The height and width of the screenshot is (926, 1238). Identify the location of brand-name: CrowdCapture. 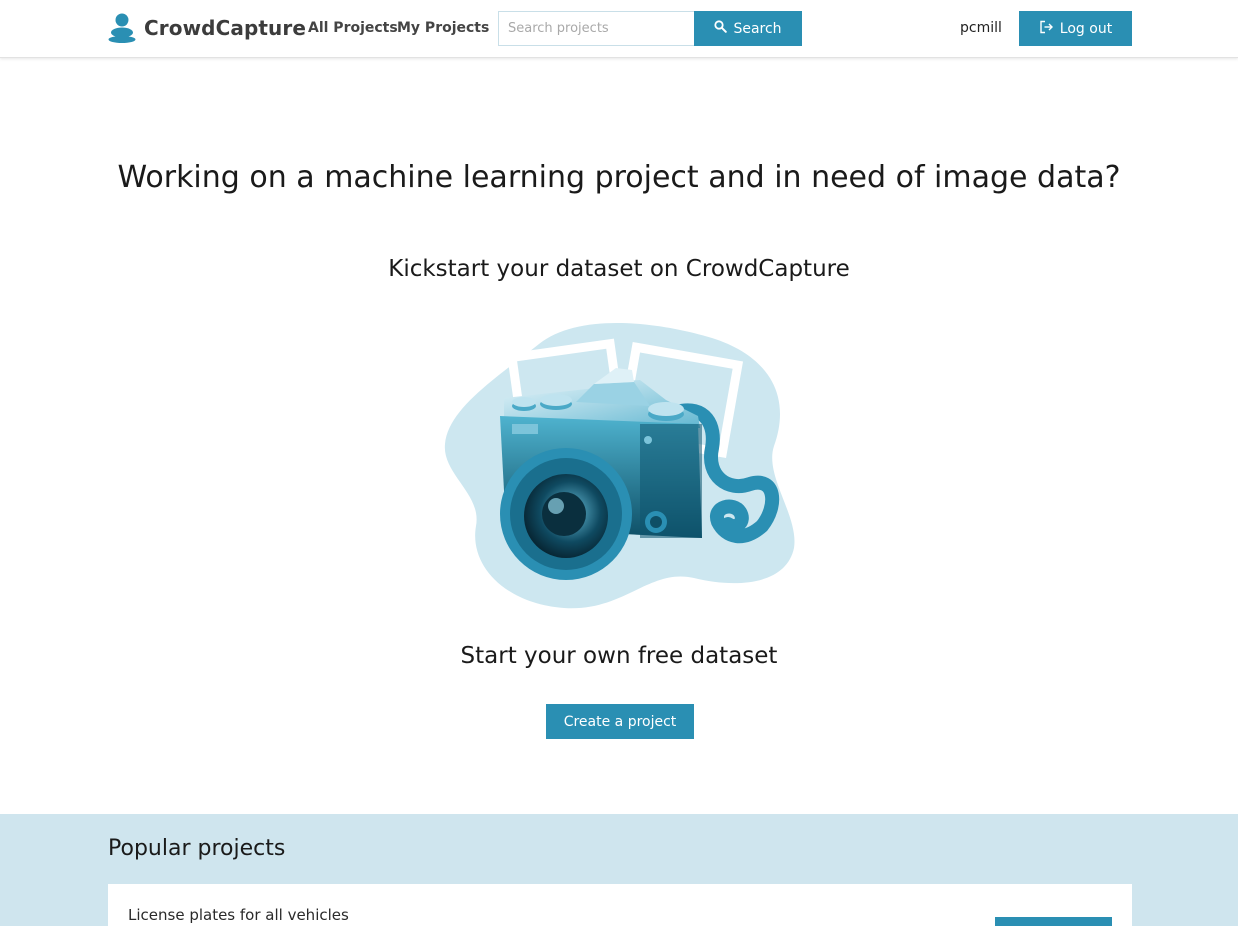
(225, 28).